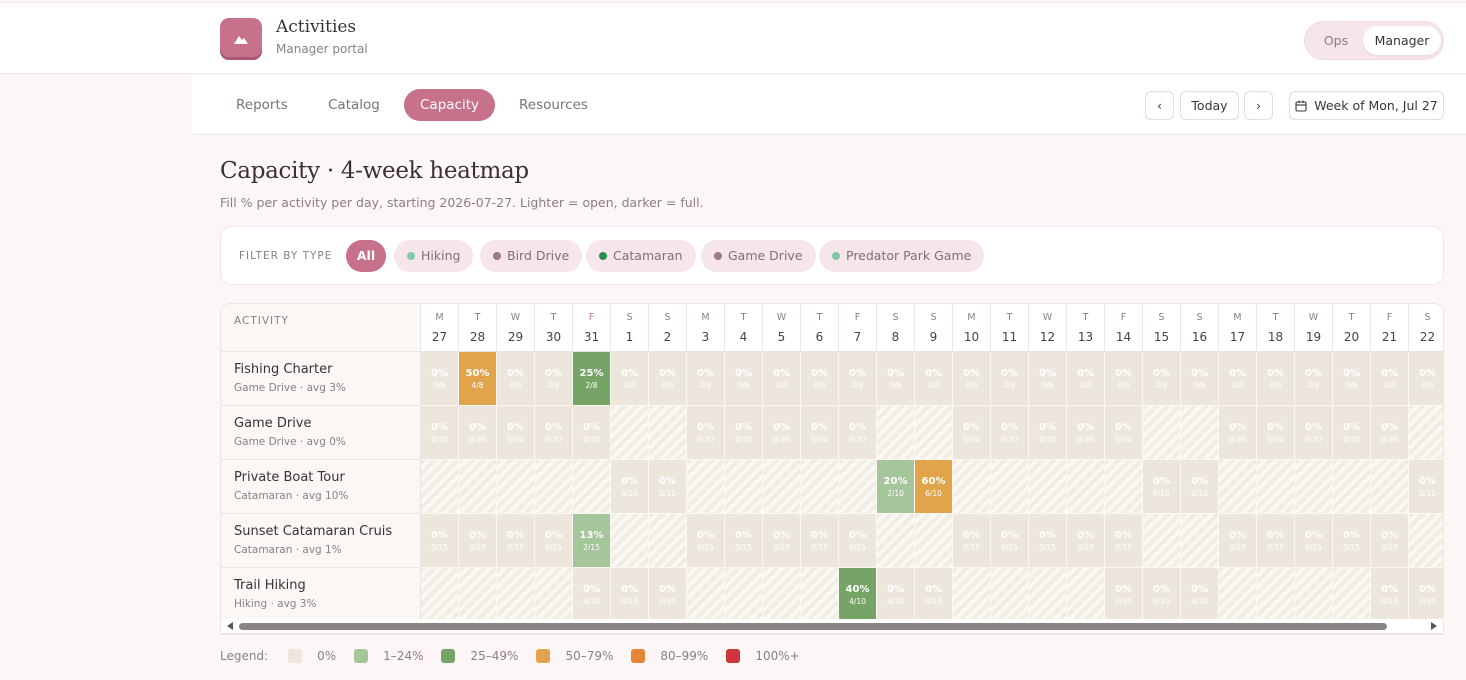 The image size is (1466, 680). What do you see at coordinates (592, 541) in the screenshot?
I see `heatmap-cell: 13% 2/15` at bounding box center [592, 541].